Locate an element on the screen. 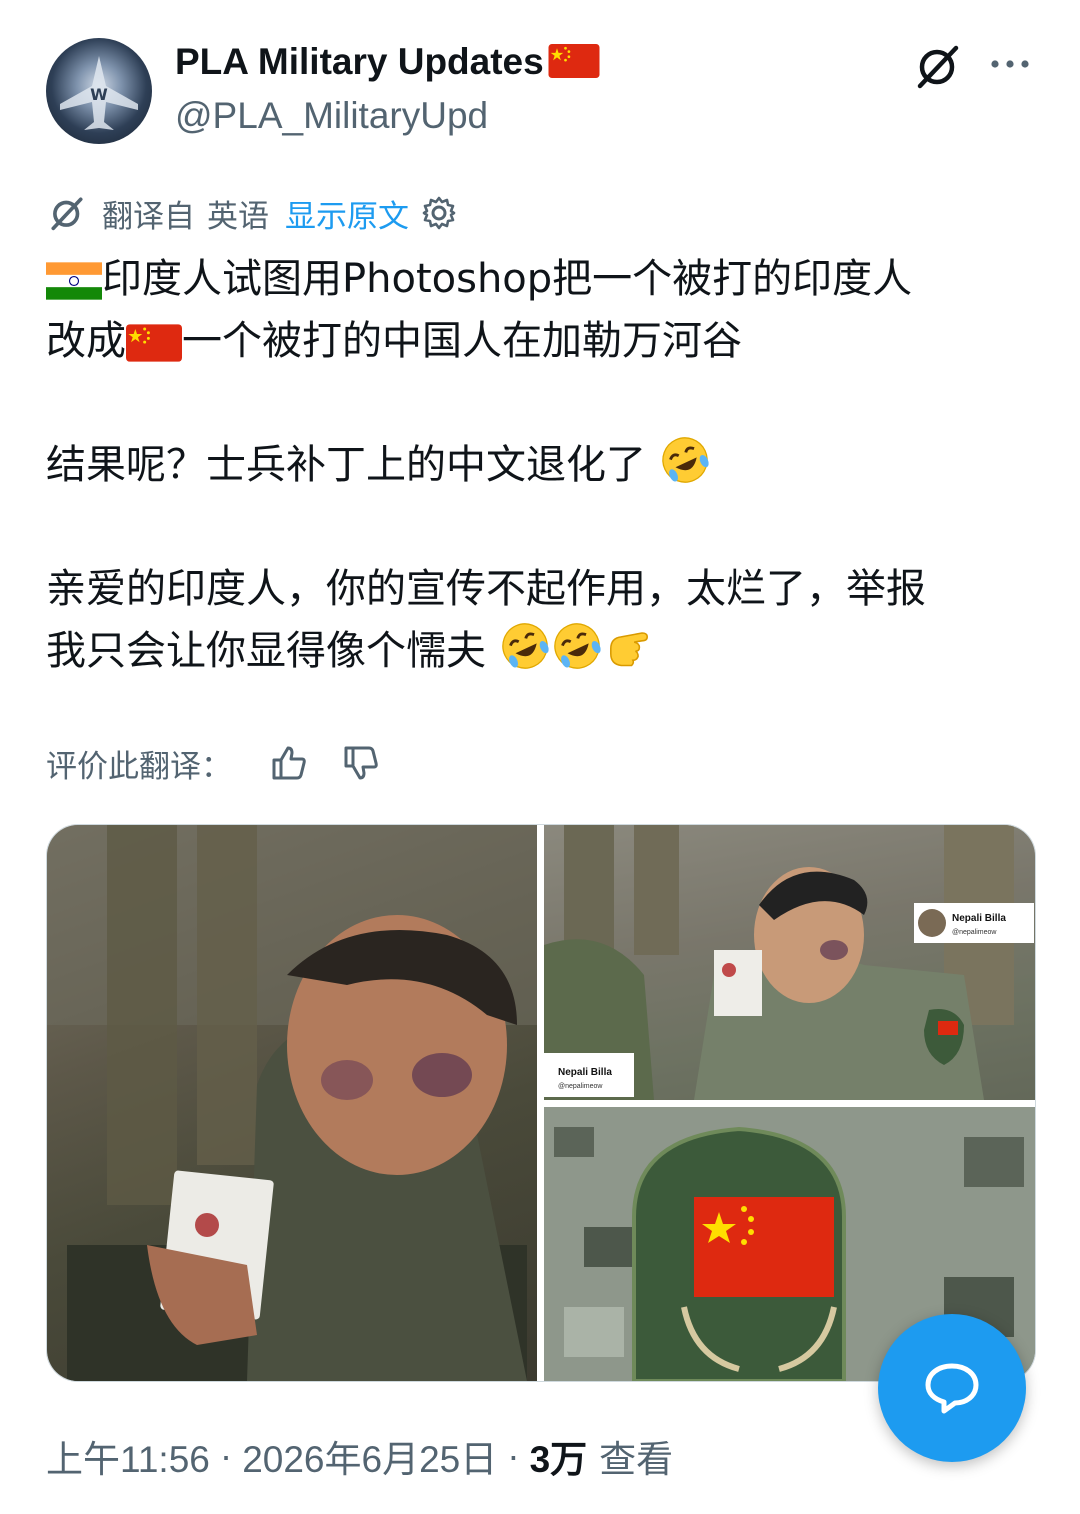  more-button is located at coordinates (1010, 64).